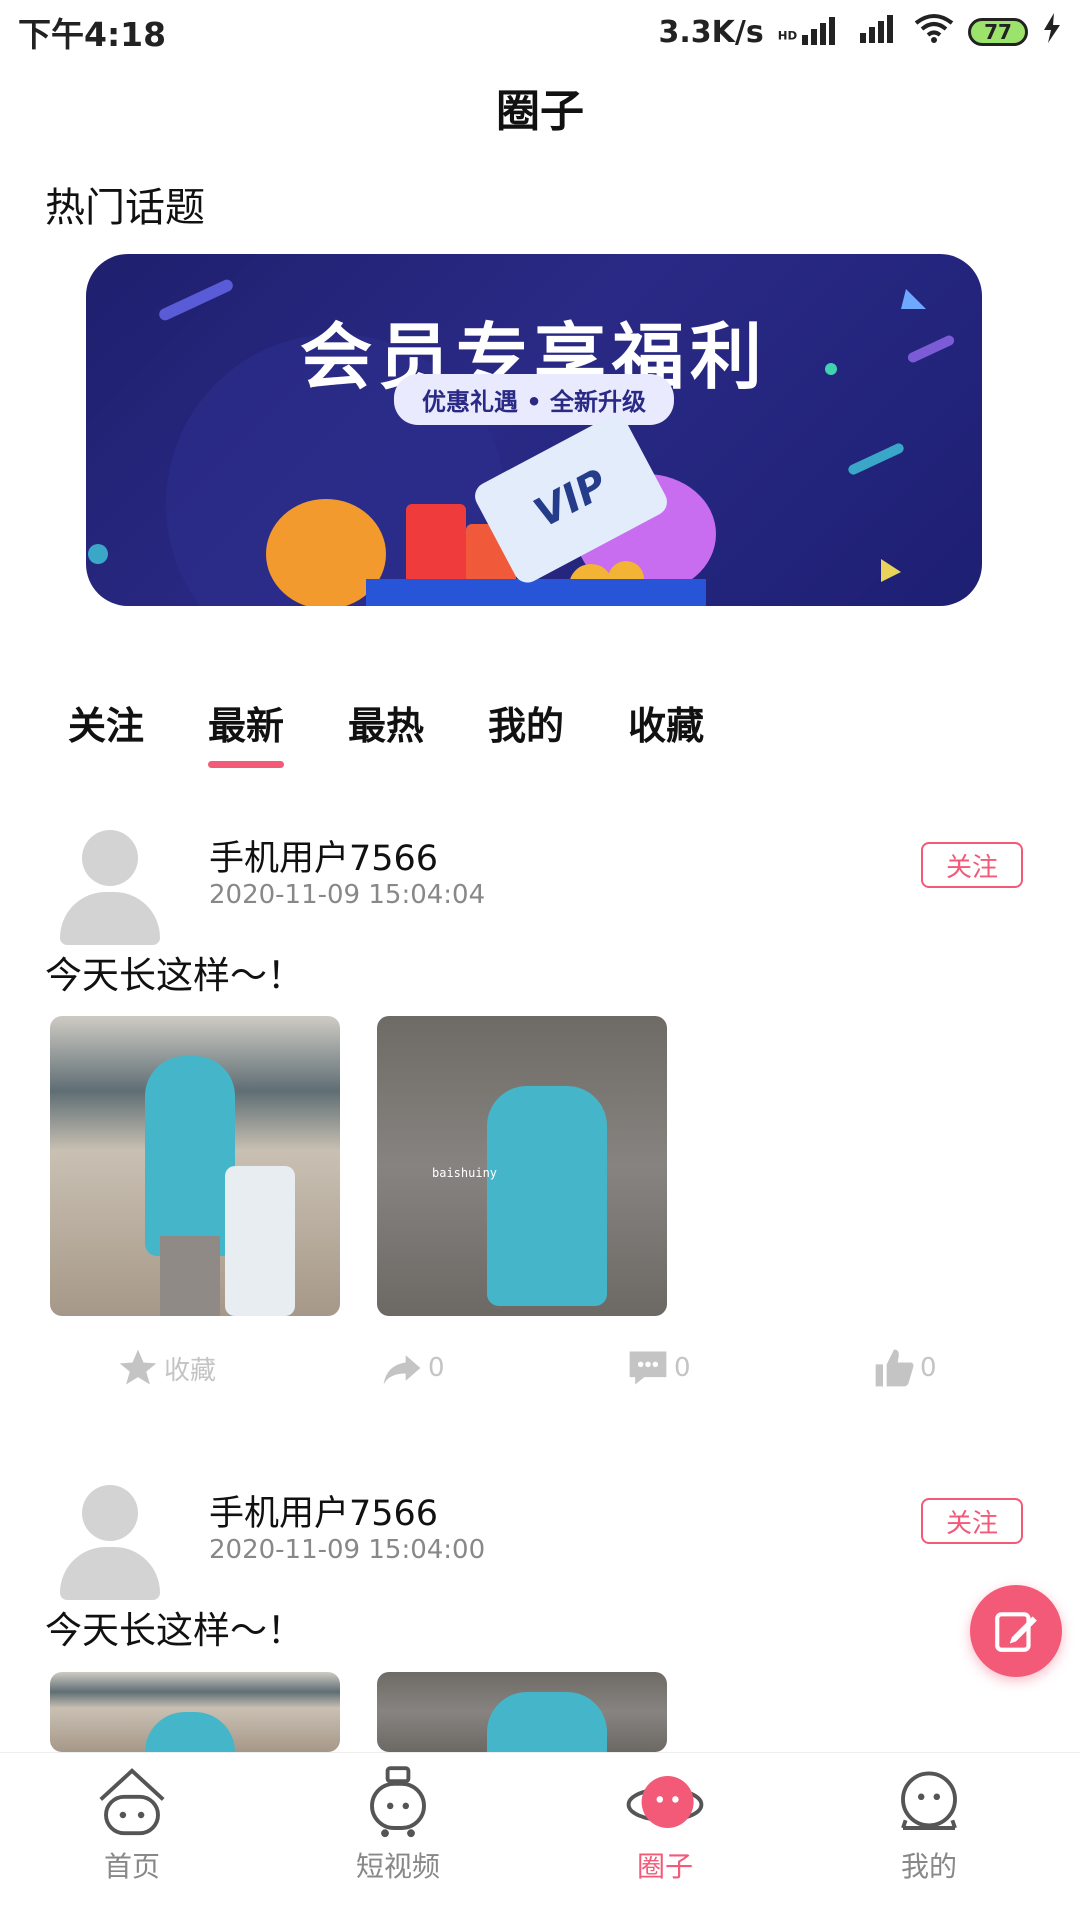  I want to click on share-icon, so click(402, 1370).